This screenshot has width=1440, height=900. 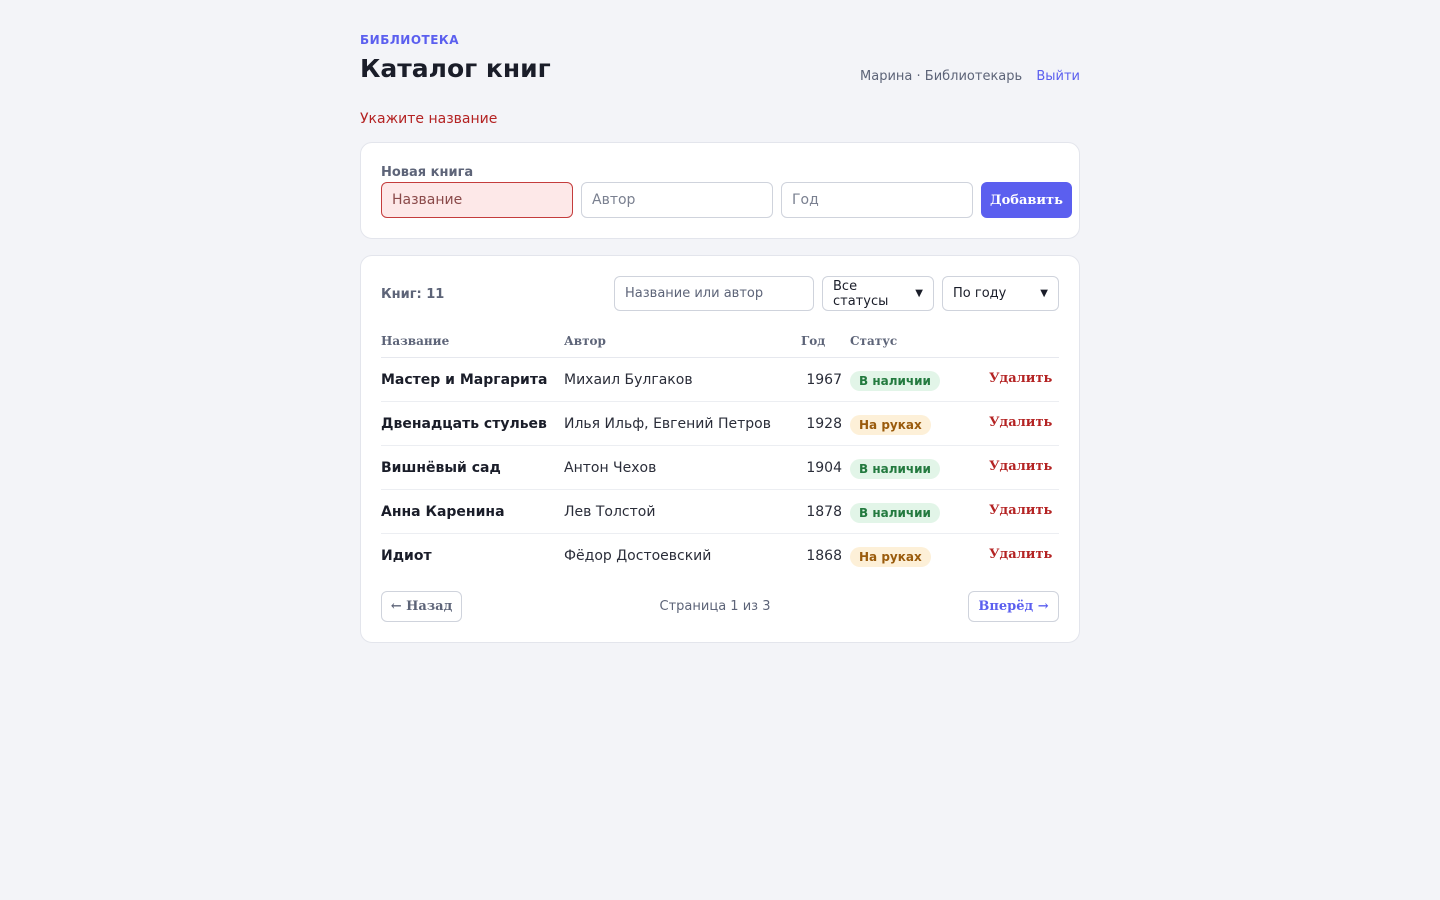 What do you see at coordinates (410, 40) in the screenshot?
I see `brand-label: БИБЛИОТЕКА` at bounding box center [410, 40].